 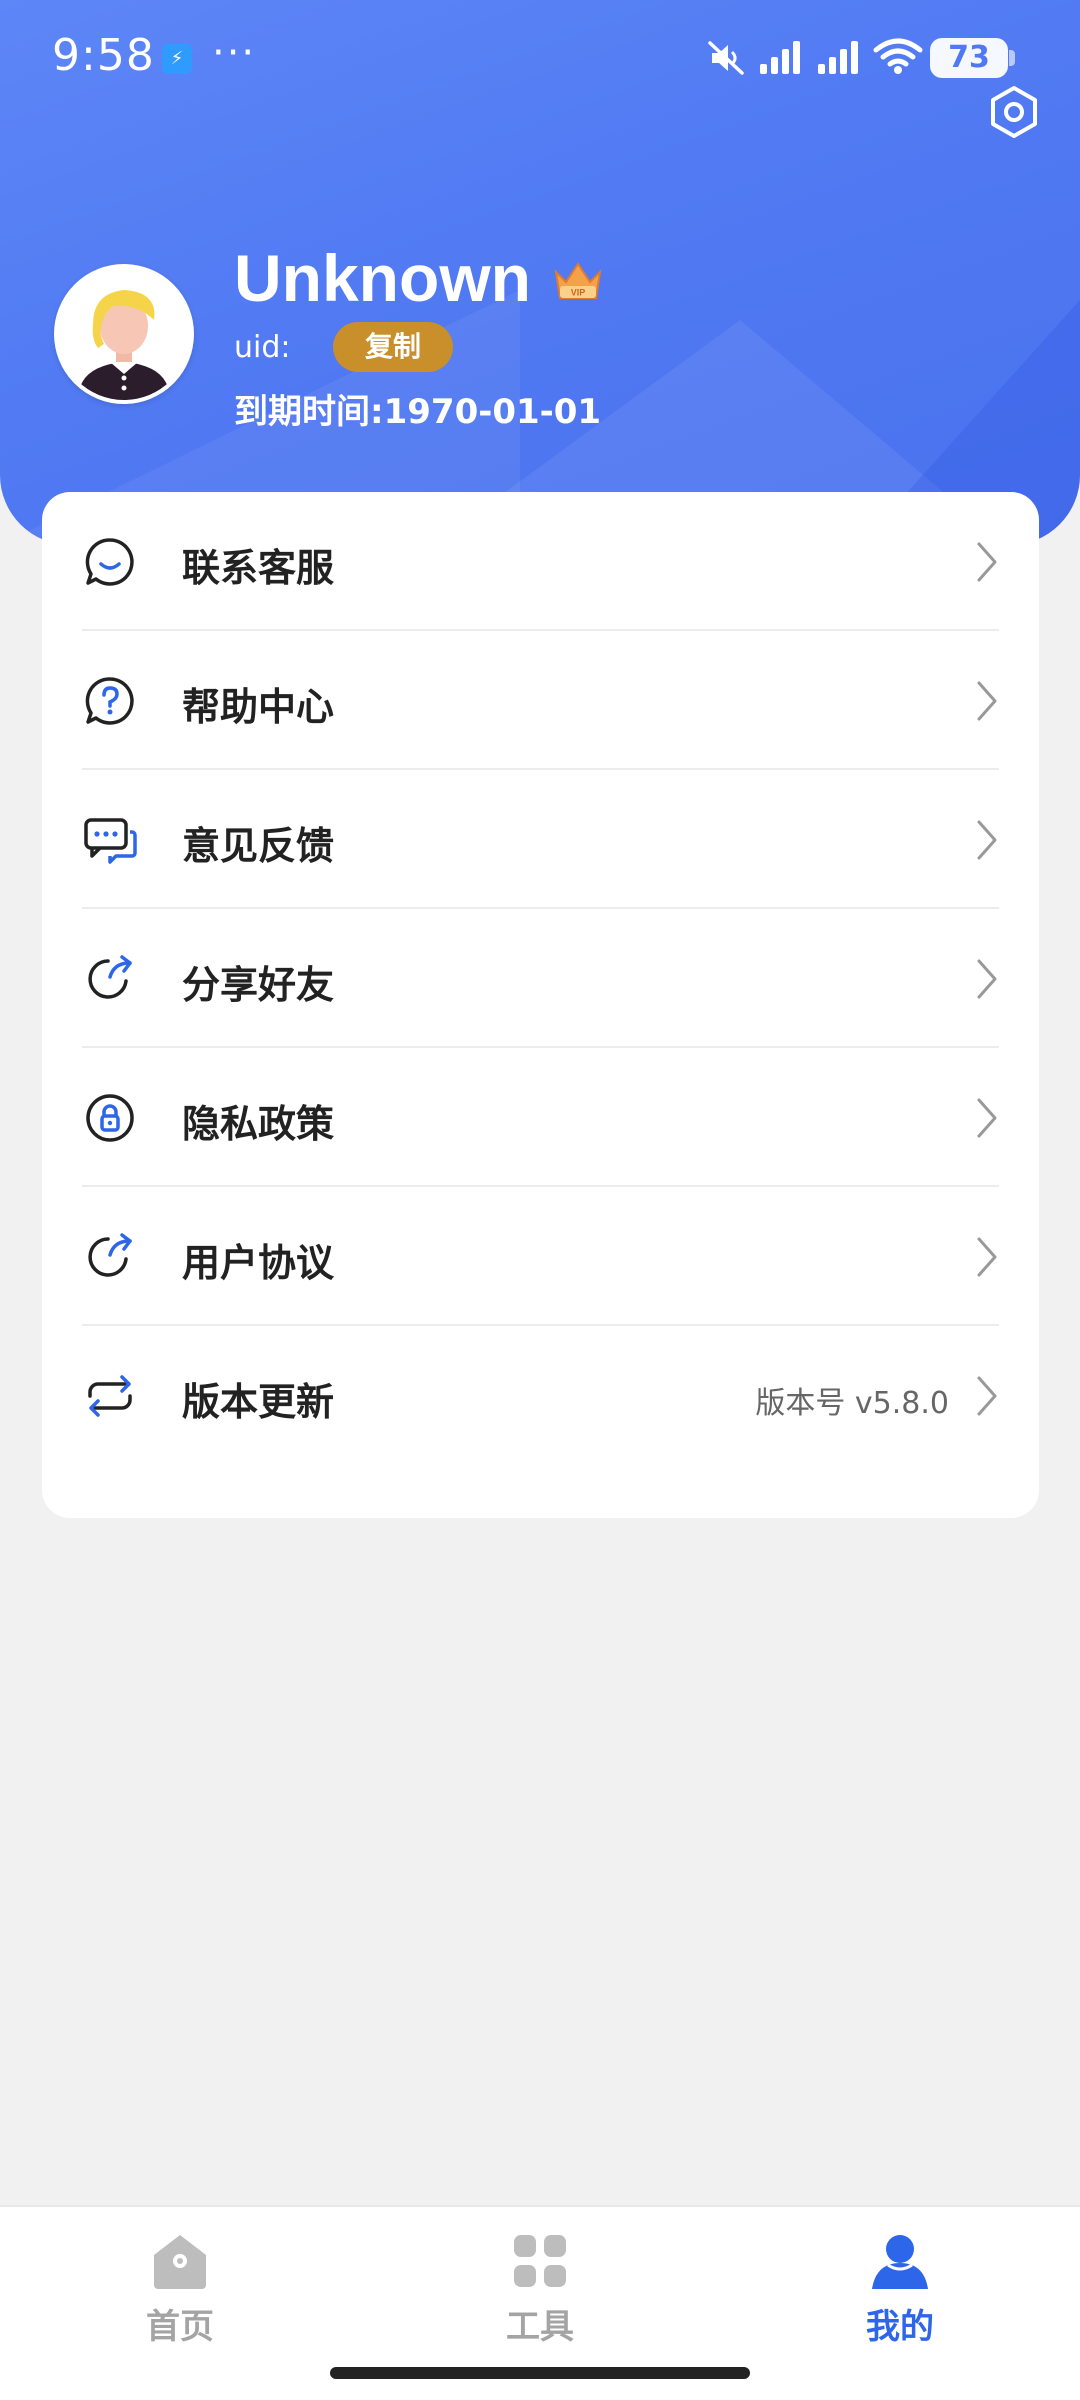 What do you see at coordinates (109, 701) in the screenshot?
I see `help-icon` at bounding box center [109, 701].